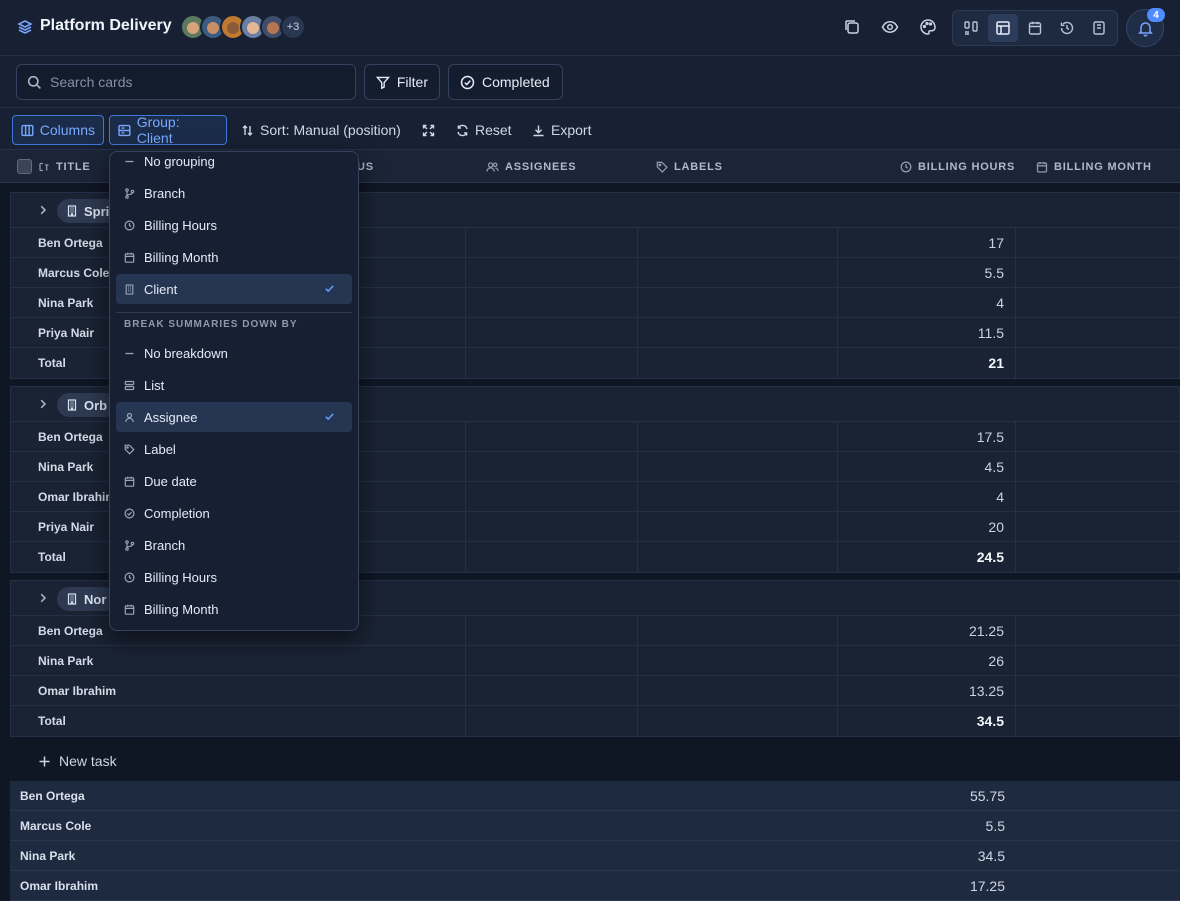 Image resolution: width=1180 pixels, height=901 pixels. I want to click on billing-hours-value: 5.5, so click(994, 273).